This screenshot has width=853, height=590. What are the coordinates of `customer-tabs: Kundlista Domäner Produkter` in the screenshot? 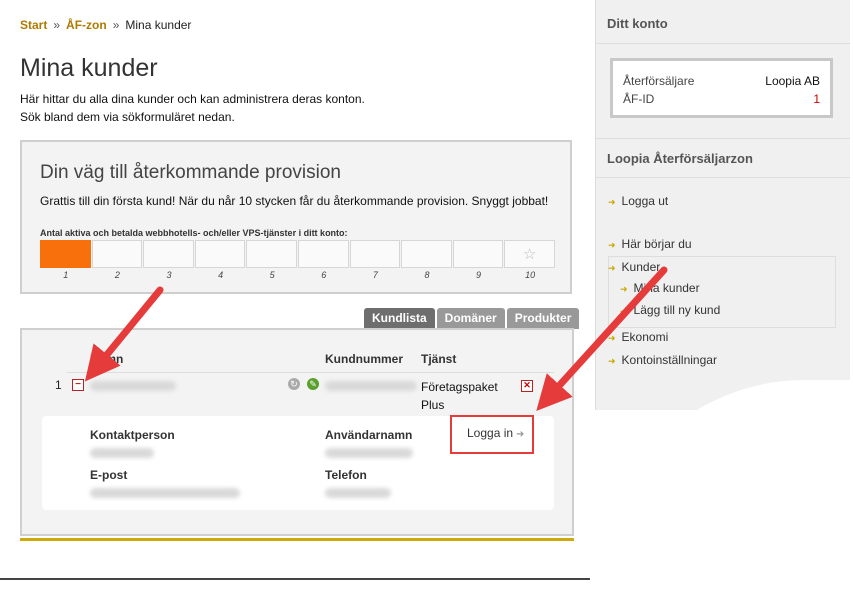 It's located at (471, 318).